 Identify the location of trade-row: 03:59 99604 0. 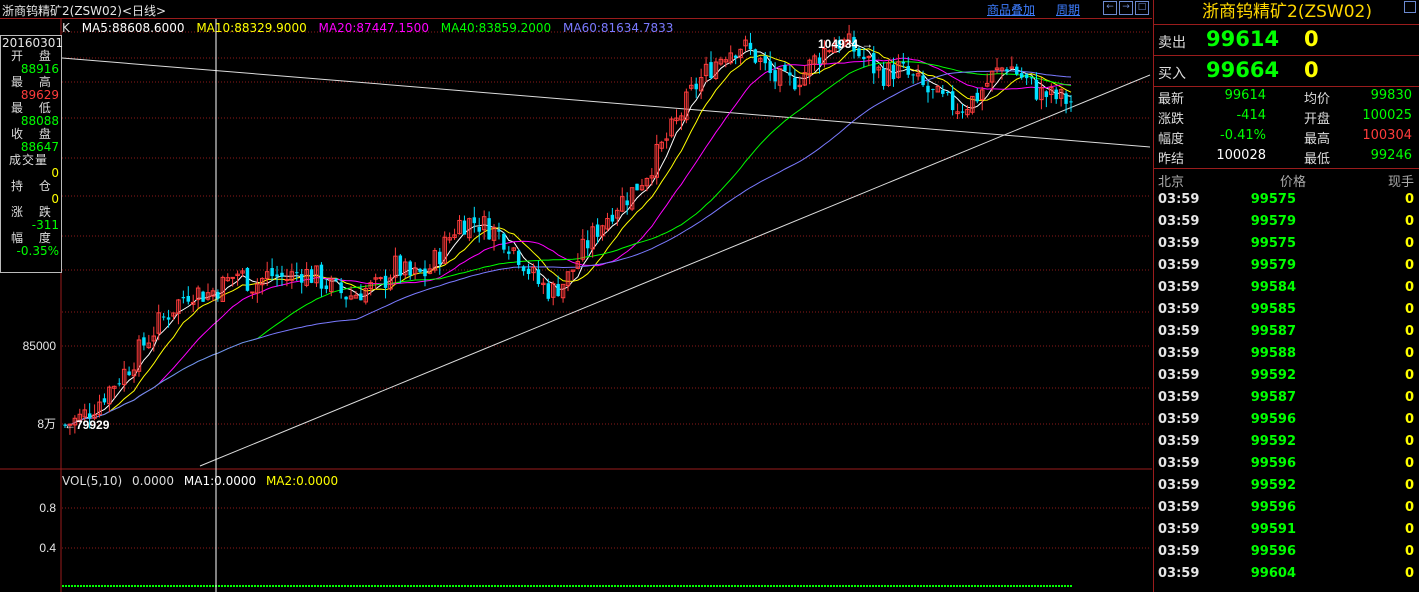
(1286, 574).